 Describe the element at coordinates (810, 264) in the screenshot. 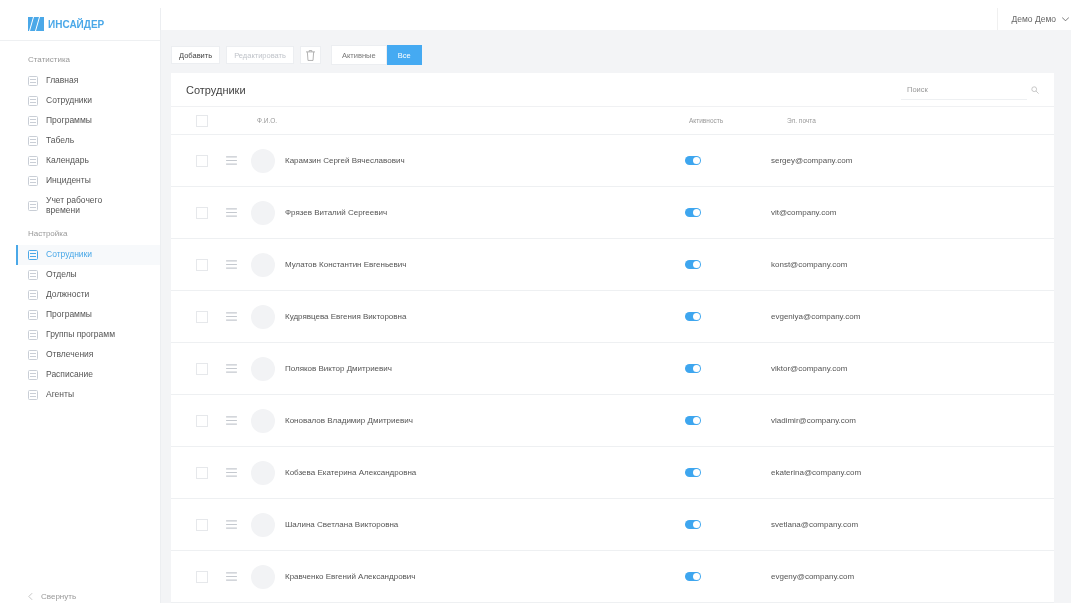

I see `employee-email: konst@company.com` at that location.